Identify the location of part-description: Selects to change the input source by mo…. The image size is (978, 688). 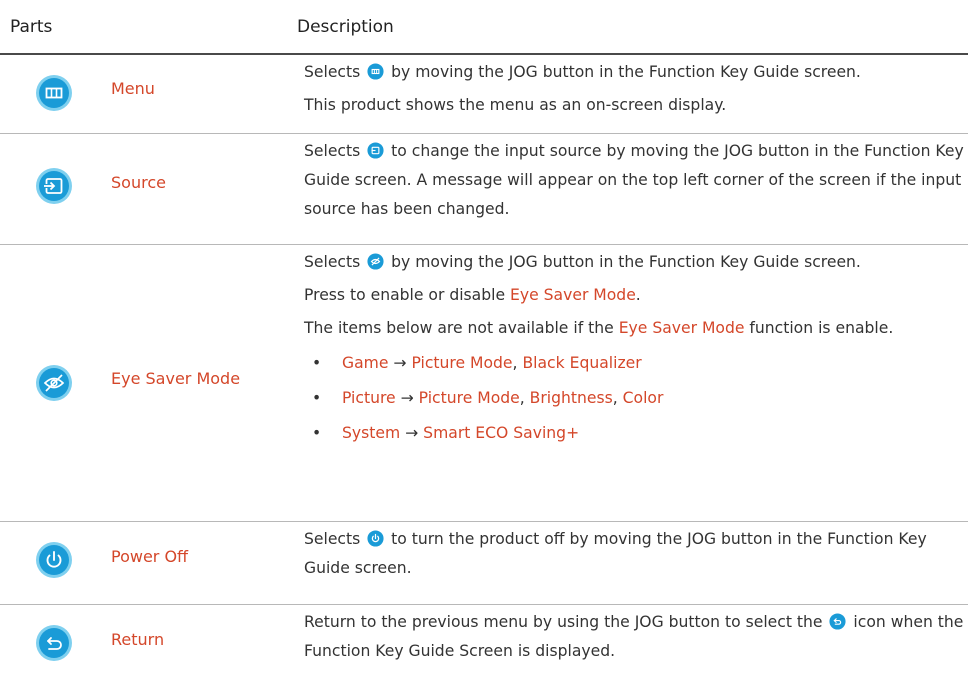
(634, 182).